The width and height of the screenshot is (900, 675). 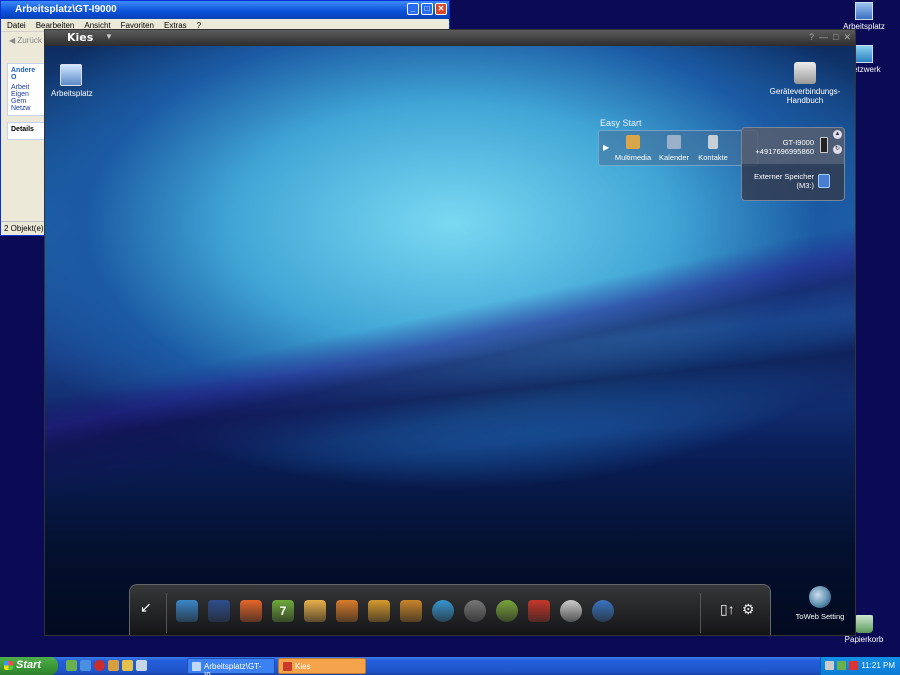 I want to click on task-kies: Kies, so click(x=322, y=666).